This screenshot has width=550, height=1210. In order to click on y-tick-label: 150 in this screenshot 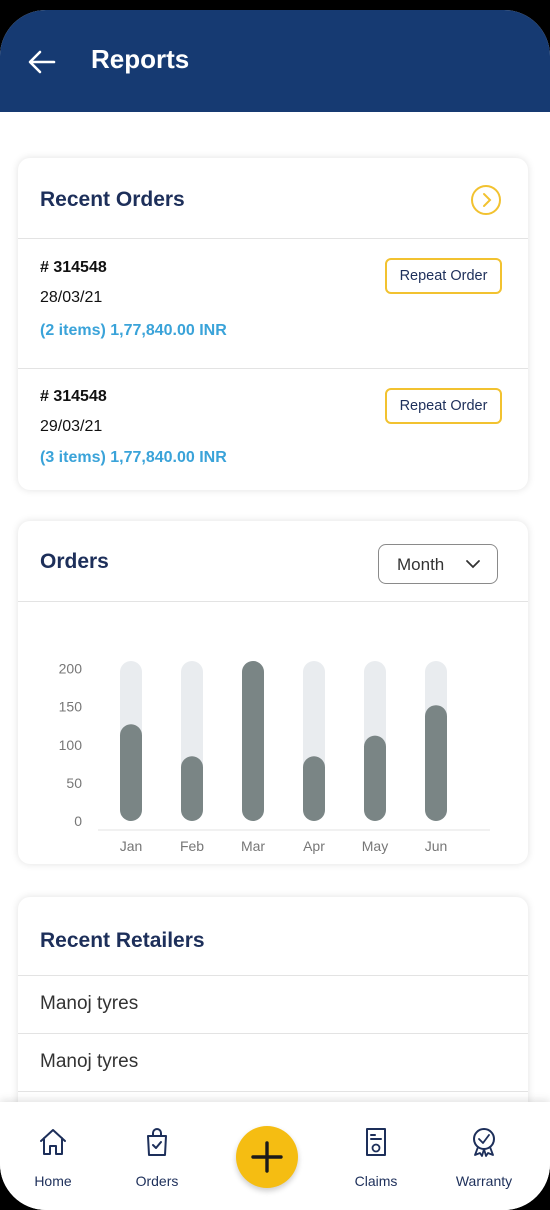, I will do `click(71, 707)`.